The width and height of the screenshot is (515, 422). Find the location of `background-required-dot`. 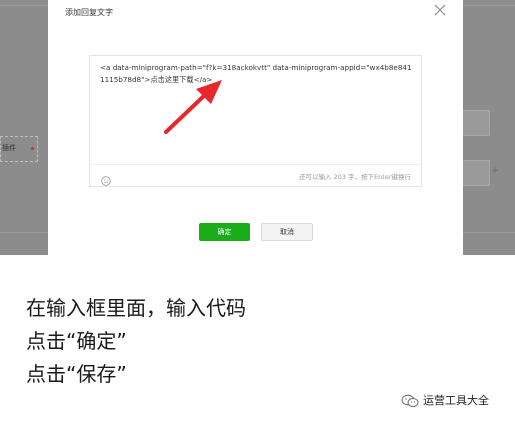

background-required-dot is located at coordinates (32, 148).